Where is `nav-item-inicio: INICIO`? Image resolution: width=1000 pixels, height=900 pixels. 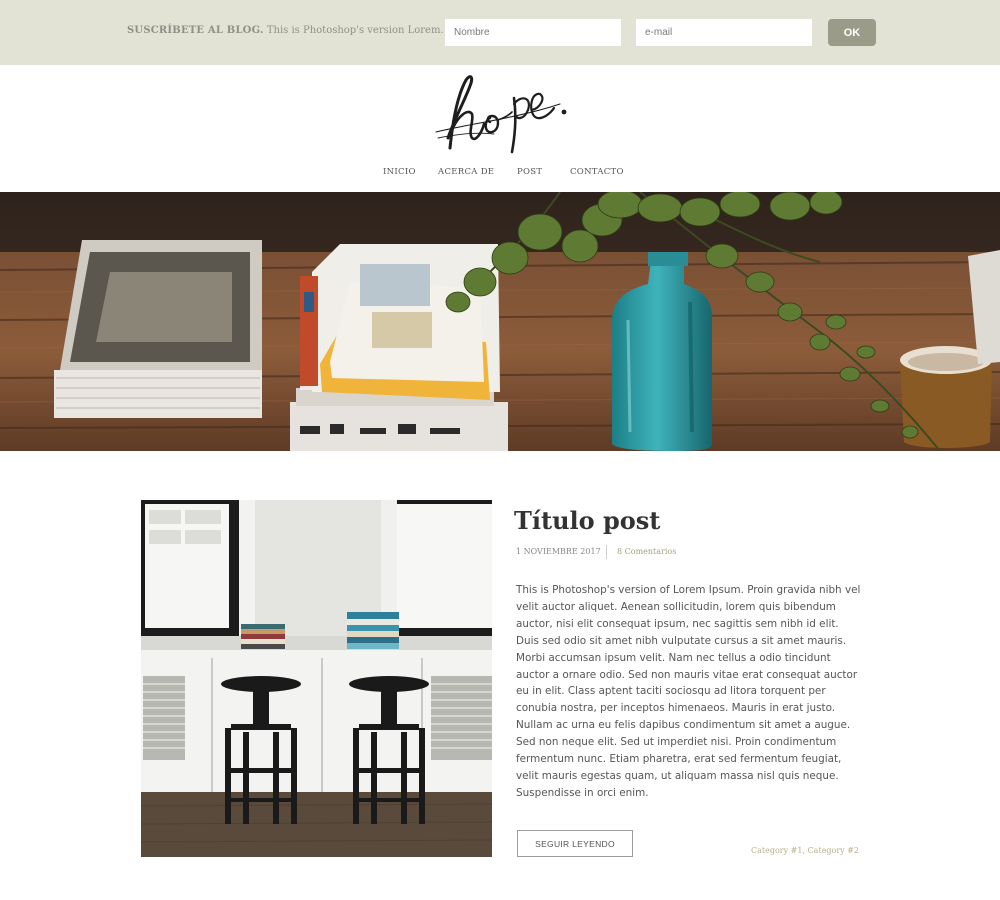 nav-item-inicio: INICIO is located at coordinates (399, 172).